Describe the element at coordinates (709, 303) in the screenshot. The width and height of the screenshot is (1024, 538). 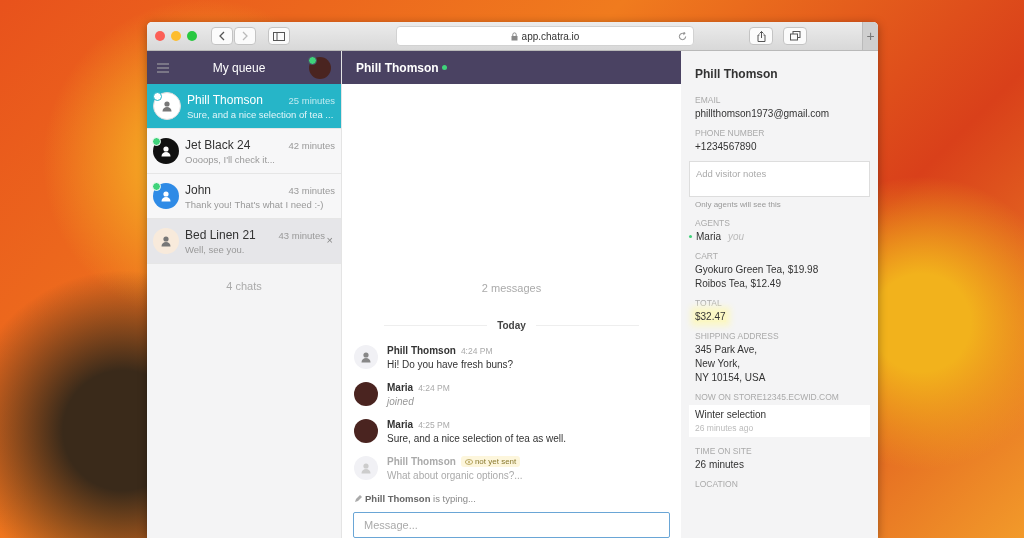
I see `field-label: TOTAL` at that location.